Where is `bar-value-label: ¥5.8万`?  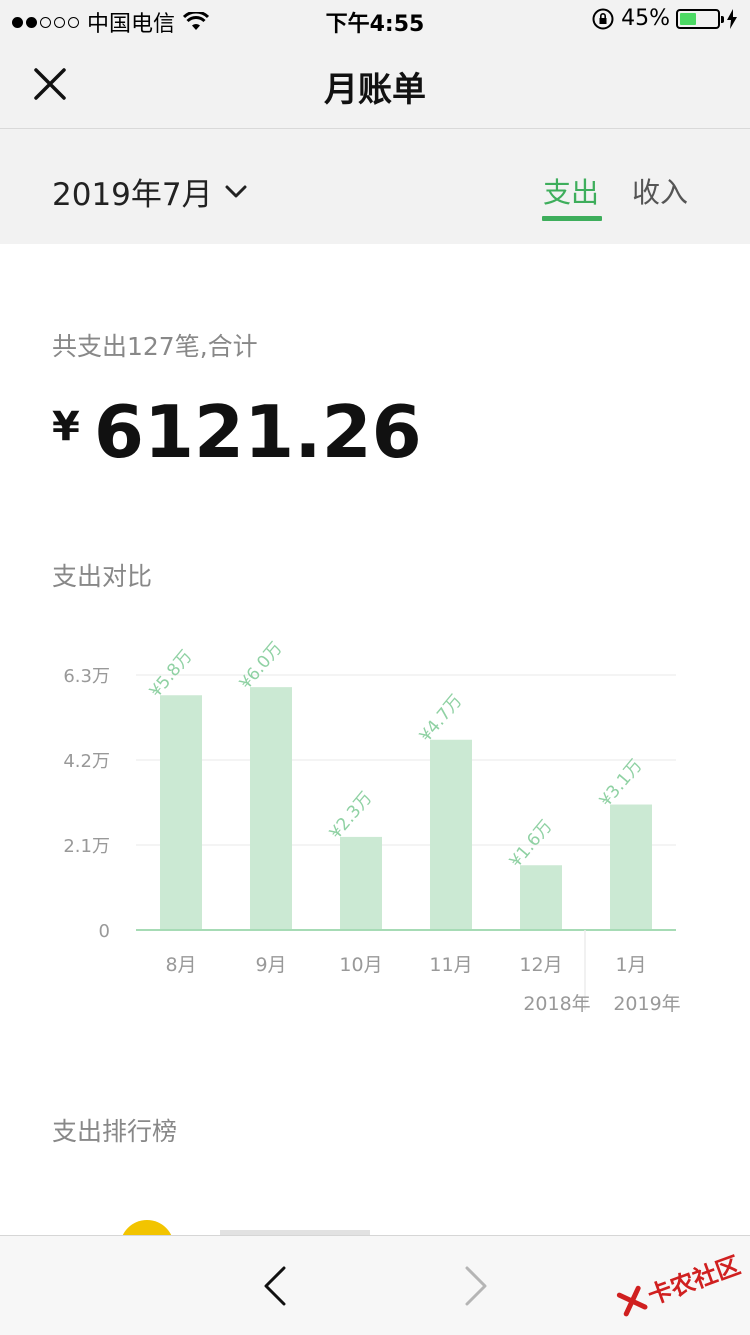 bar-value-label: ¥5.8万 is located at coordinates (171, 674).